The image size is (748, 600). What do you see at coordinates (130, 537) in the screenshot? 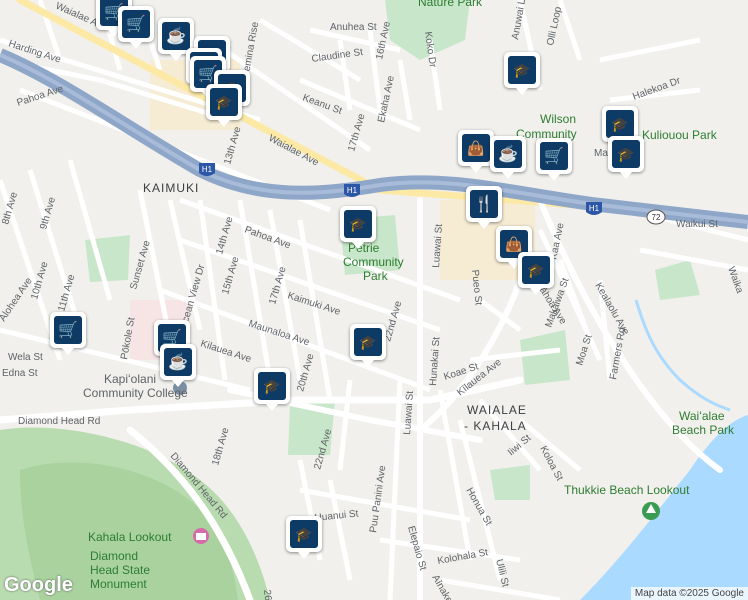
I see `park-label: Kahala Lookout` at bounding box center [130, 537].